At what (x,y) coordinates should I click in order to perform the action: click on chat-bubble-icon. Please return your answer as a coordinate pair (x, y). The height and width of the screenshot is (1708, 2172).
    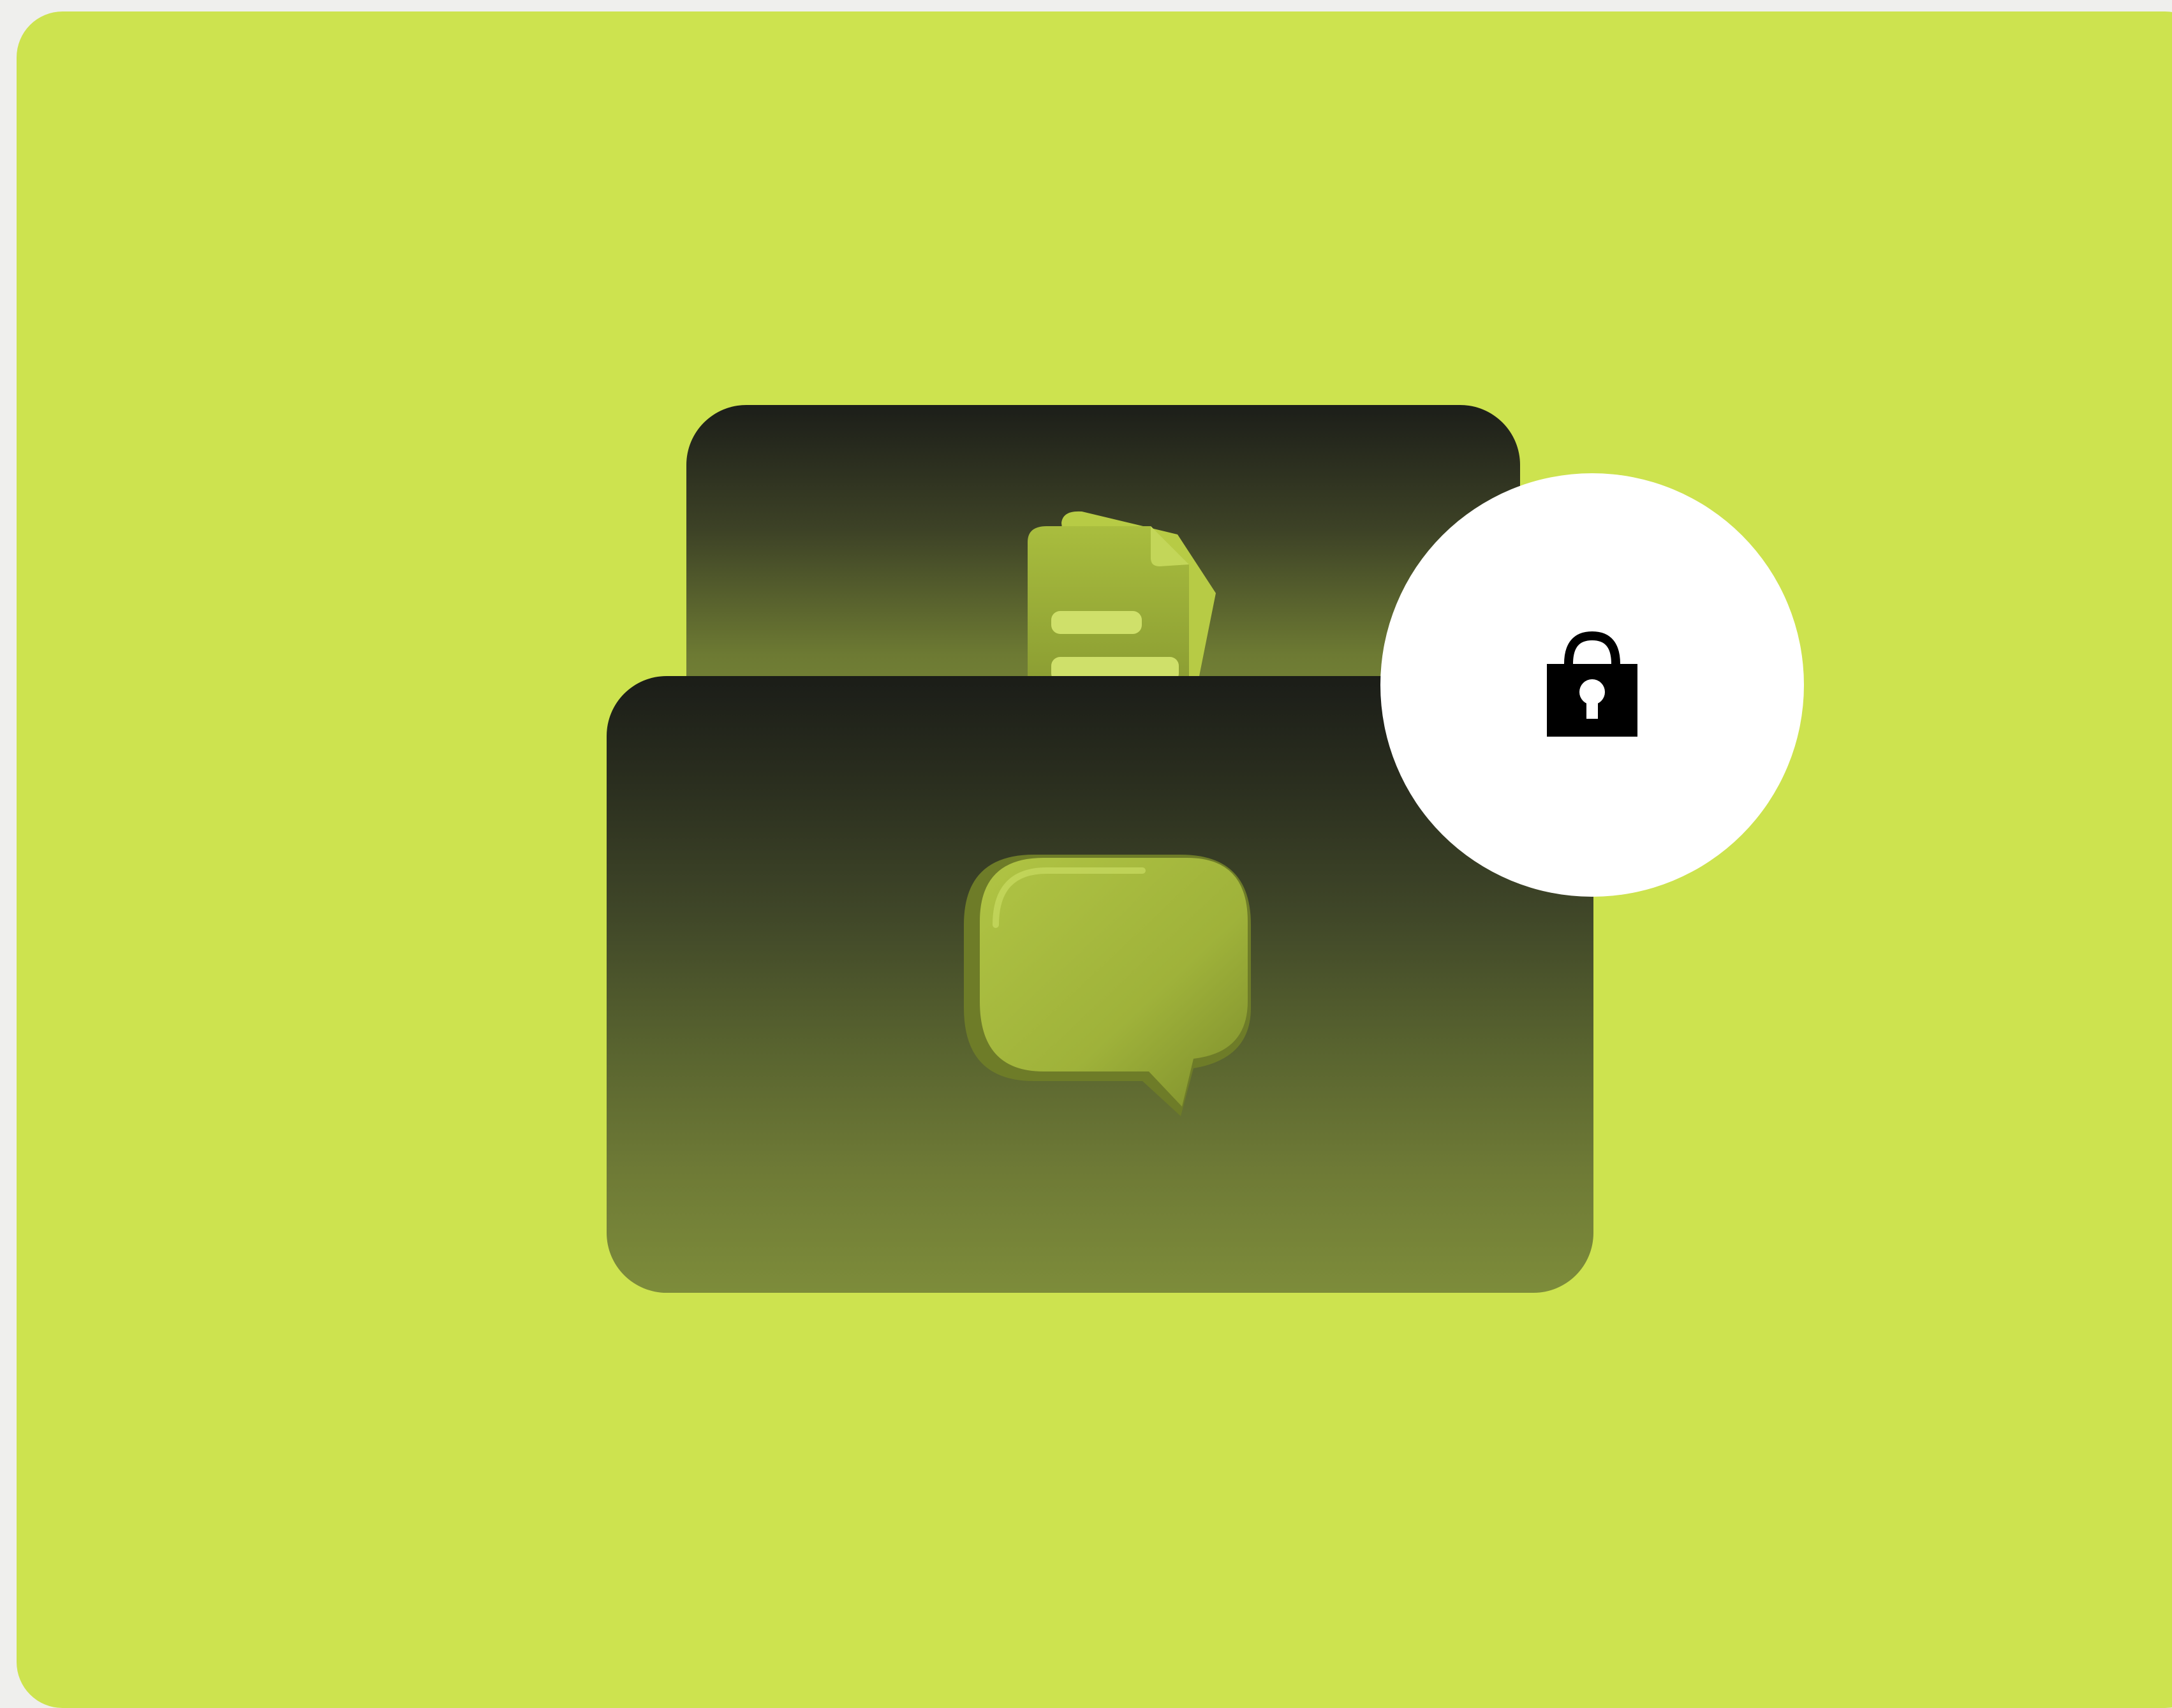
    Looking at the image, I should click on (1107, 985).